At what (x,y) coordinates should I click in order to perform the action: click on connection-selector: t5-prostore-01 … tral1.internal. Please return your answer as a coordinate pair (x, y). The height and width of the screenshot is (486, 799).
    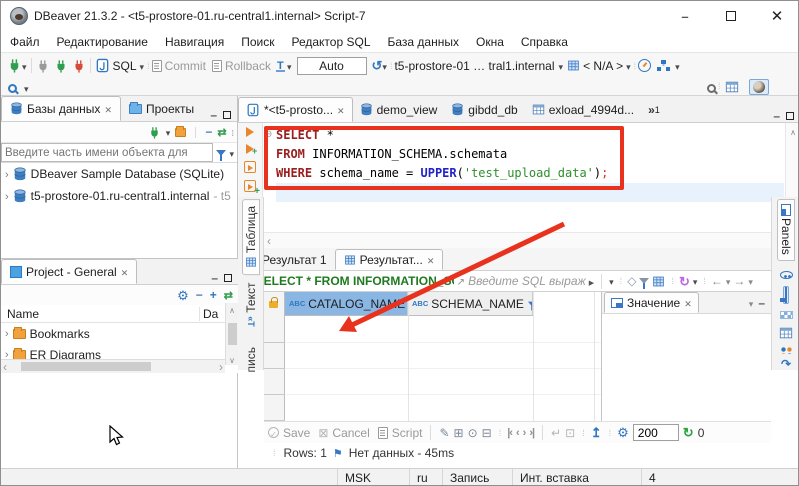
    Looking at the image, I should click on (474, 66).